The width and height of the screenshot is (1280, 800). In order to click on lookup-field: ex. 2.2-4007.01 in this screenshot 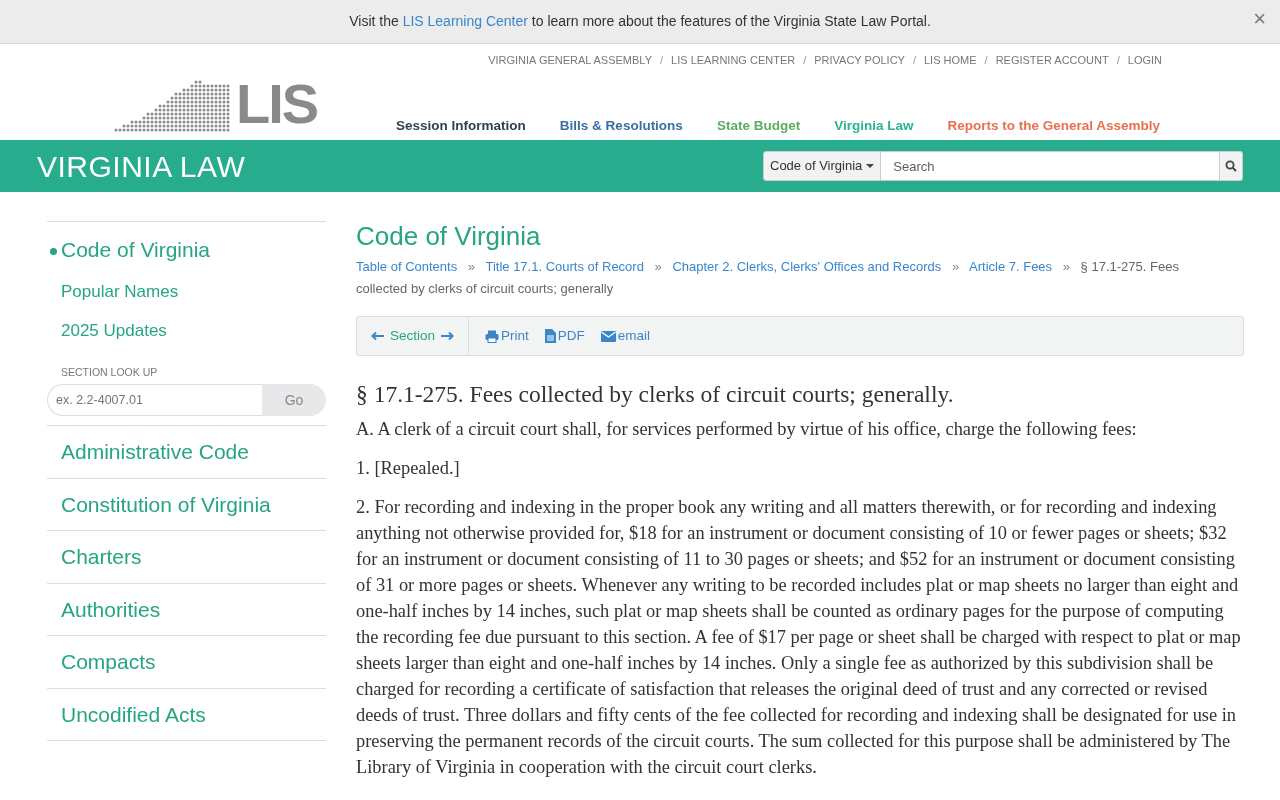, I will do `click(154, 400)`.